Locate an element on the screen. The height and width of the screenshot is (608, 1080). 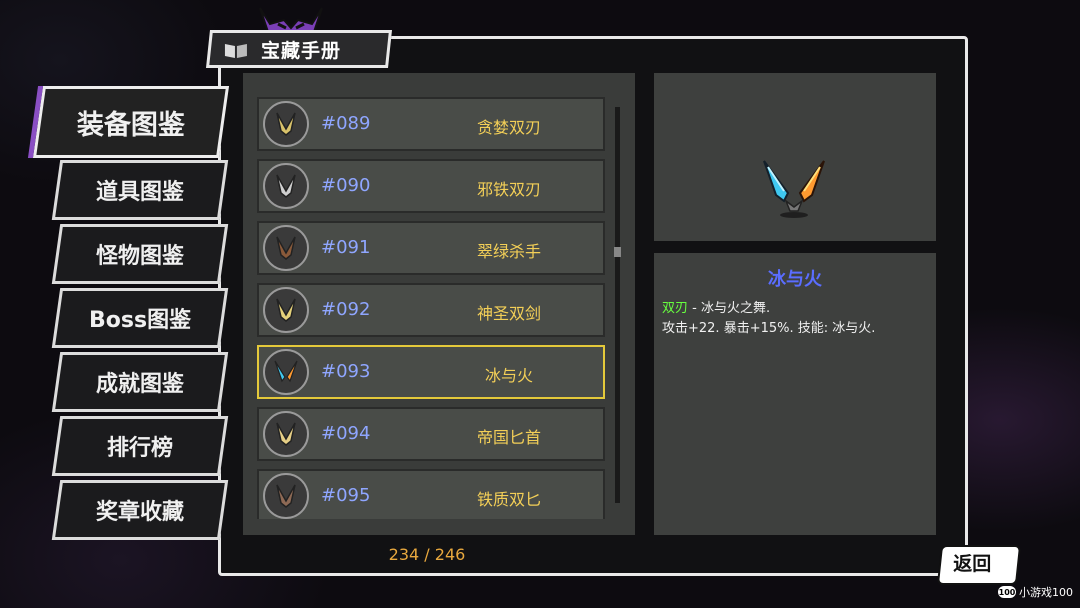
tab-label: 成就图鉴 is located at coordinates (139, 384).